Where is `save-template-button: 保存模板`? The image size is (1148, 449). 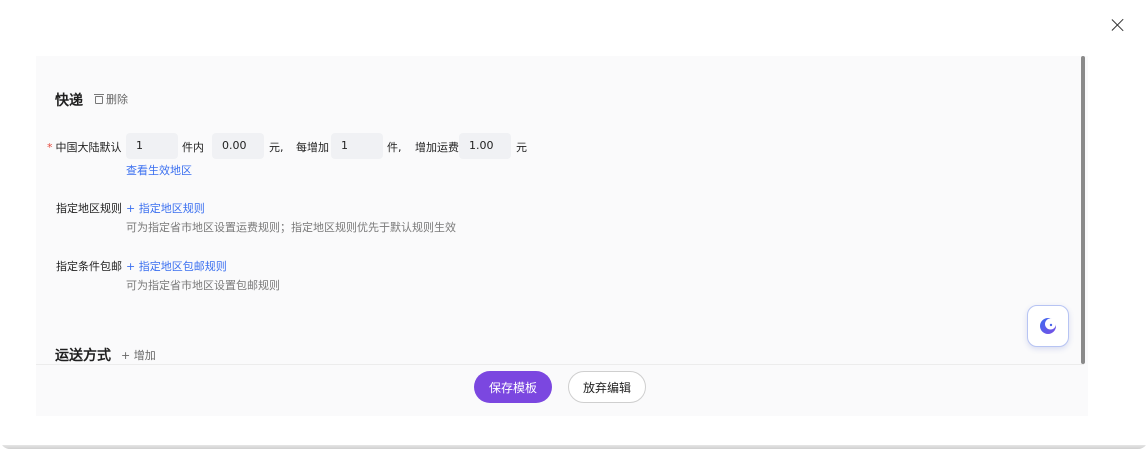 save-template-button: 保存模板 is located at coordinates (513, 387).